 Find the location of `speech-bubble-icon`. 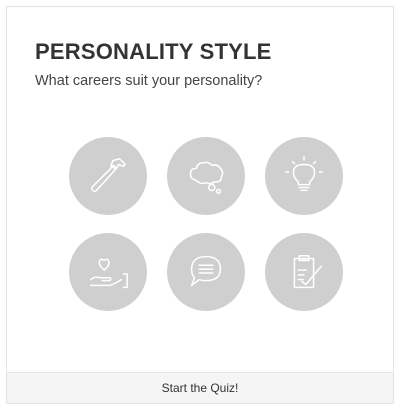

speech-bubble-icon is located at coordinates (206, 271).